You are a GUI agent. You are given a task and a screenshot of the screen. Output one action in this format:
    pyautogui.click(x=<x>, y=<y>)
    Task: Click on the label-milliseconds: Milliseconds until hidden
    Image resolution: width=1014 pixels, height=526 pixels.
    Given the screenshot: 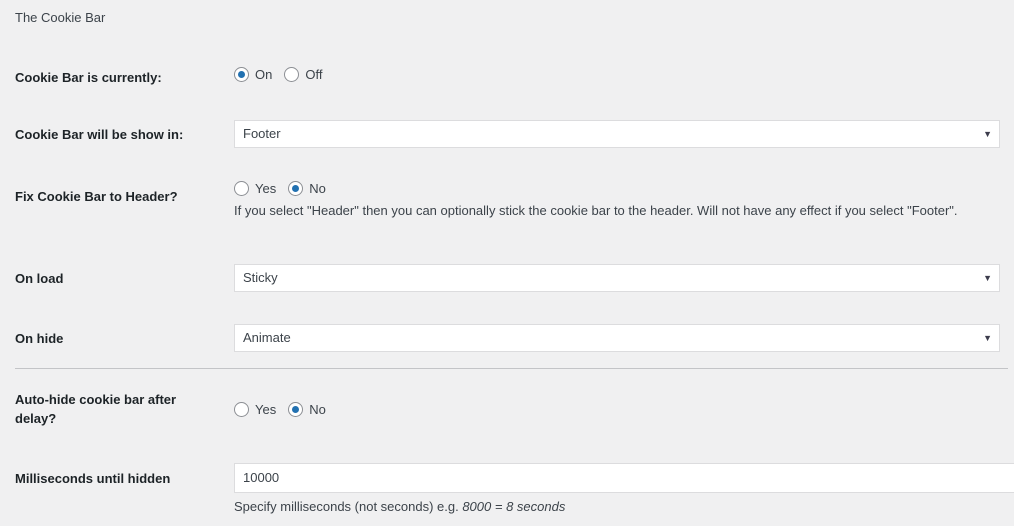 What is the action you would take?
    pyautogui.click(x=93, y=478)
    